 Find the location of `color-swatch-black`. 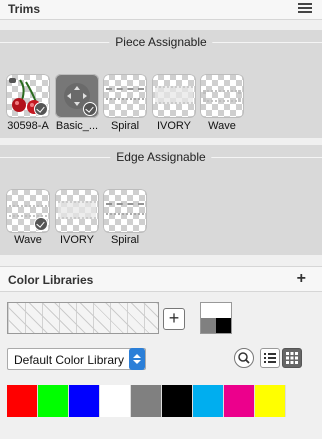

color-swatch-black is located at coordinates (177, 401).